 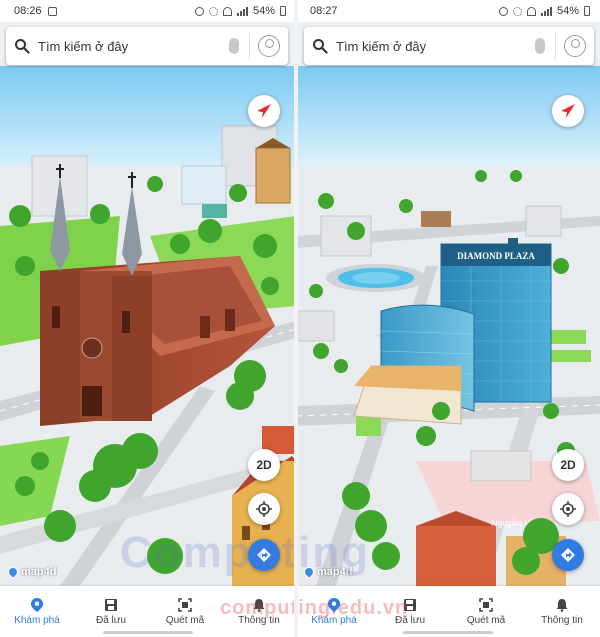 I want to click on gallery-icon, so click(x=52, y=11).